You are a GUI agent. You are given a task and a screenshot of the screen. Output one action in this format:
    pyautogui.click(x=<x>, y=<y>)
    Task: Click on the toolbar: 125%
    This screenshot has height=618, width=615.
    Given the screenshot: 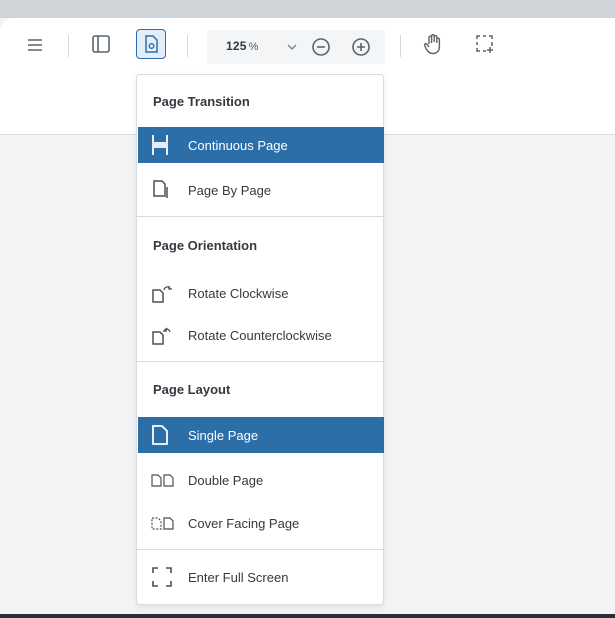 What is the action you would take?
    pyautogui.click(x=307, y=46)
    